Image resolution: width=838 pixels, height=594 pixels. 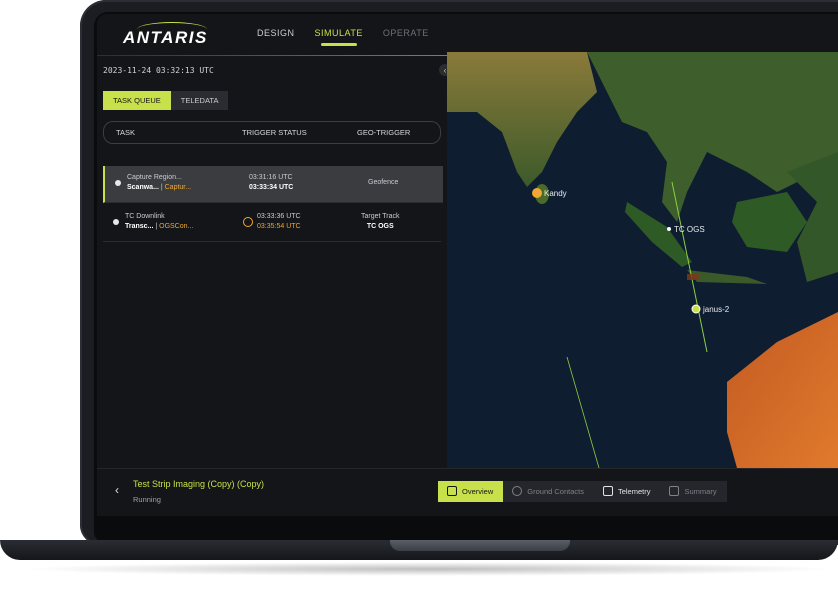 I want to click on trigger-start-time: 03:31:16 UTC, so click(x=271, y=177).